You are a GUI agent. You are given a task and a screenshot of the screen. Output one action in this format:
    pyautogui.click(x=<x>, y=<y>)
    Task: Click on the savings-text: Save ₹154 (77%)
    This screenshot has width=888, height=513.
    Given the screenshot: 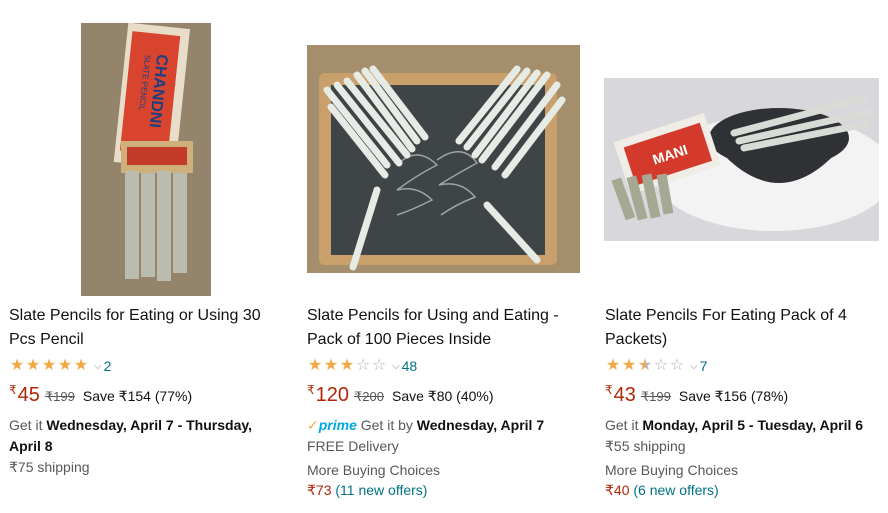 What is the action you would take?
    pyautogui.click(x=137, y=396)
    